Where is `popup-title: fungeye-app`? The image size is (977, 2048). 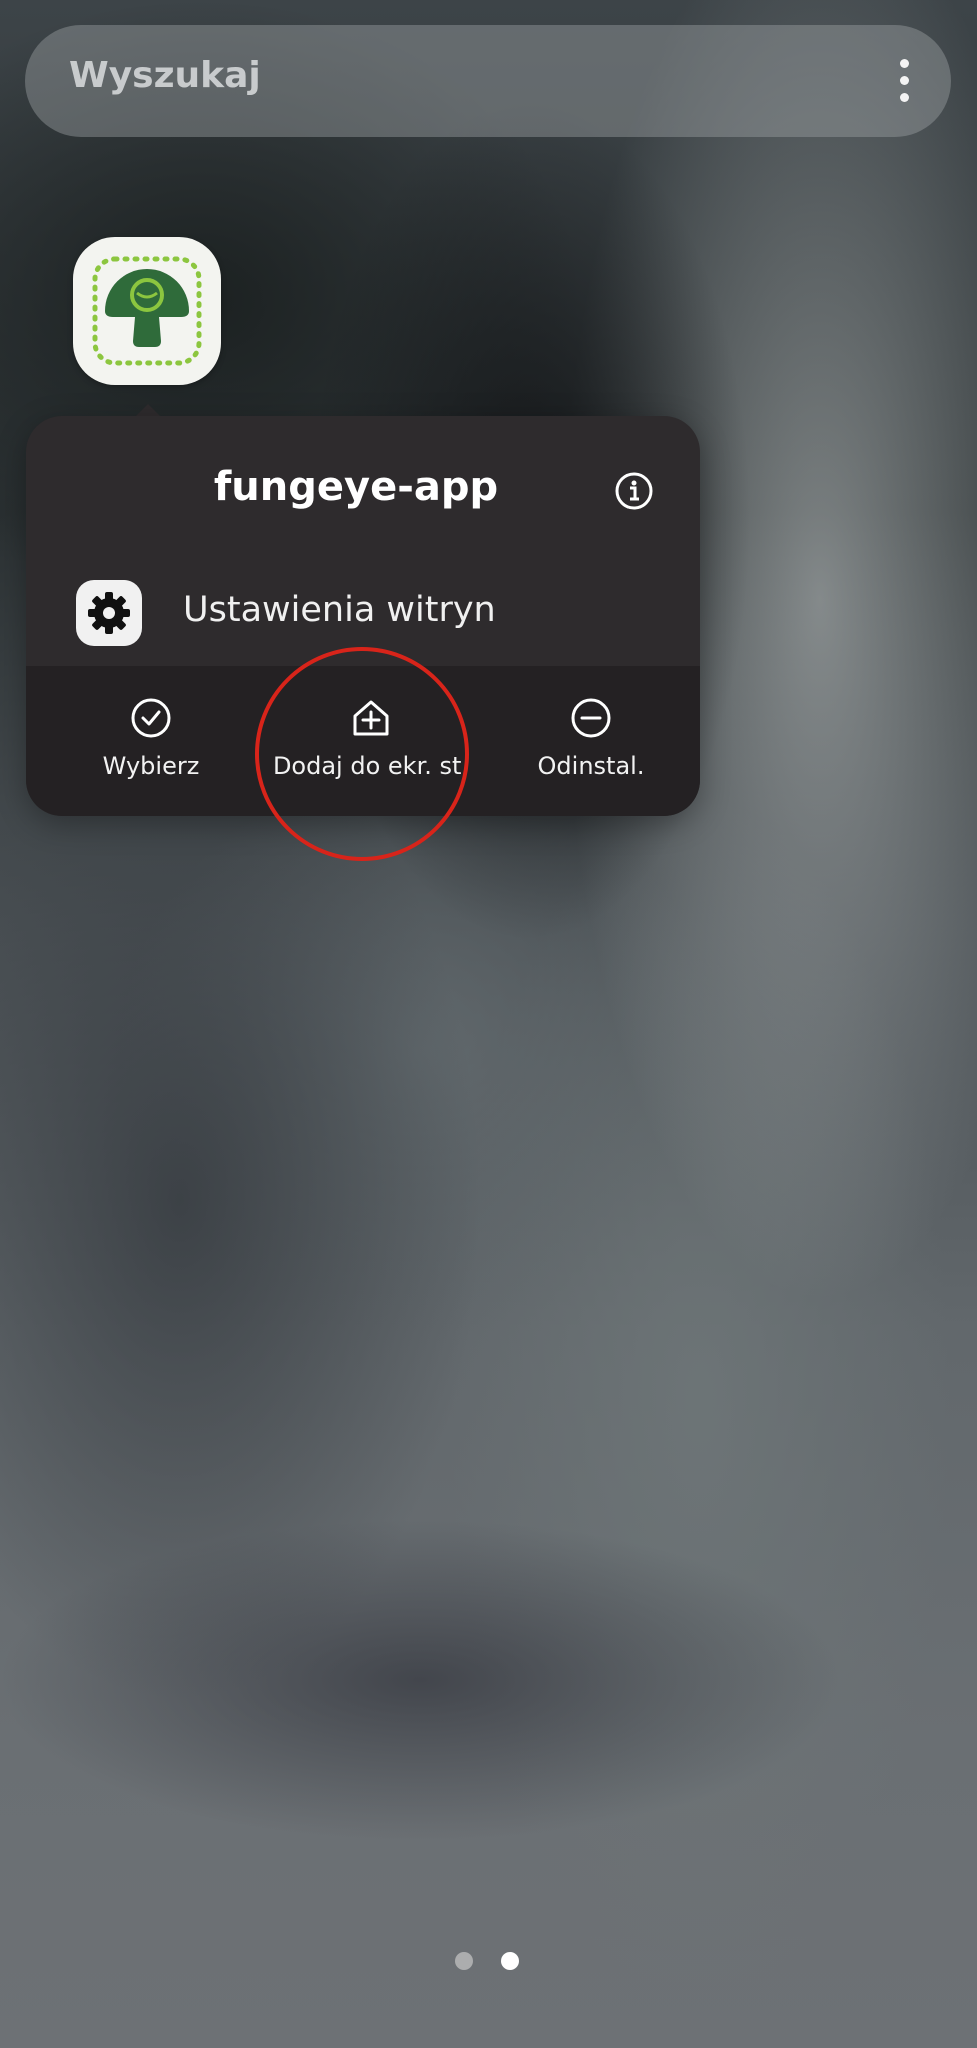 popup-title: fungeye-app is located at coordinates (356, 487).